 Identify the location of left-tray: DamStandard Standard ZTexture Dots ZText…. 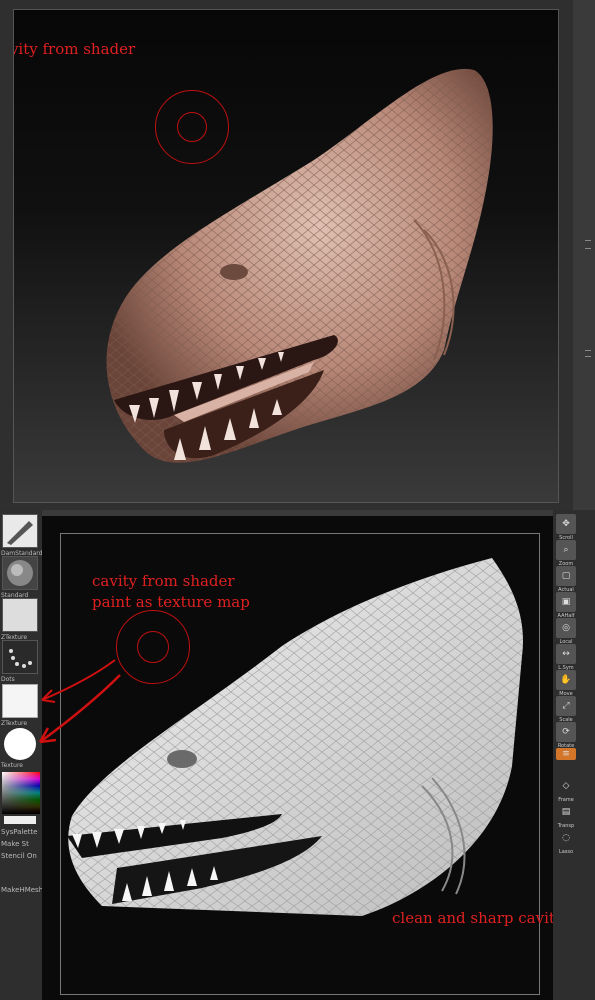
(21, 755).